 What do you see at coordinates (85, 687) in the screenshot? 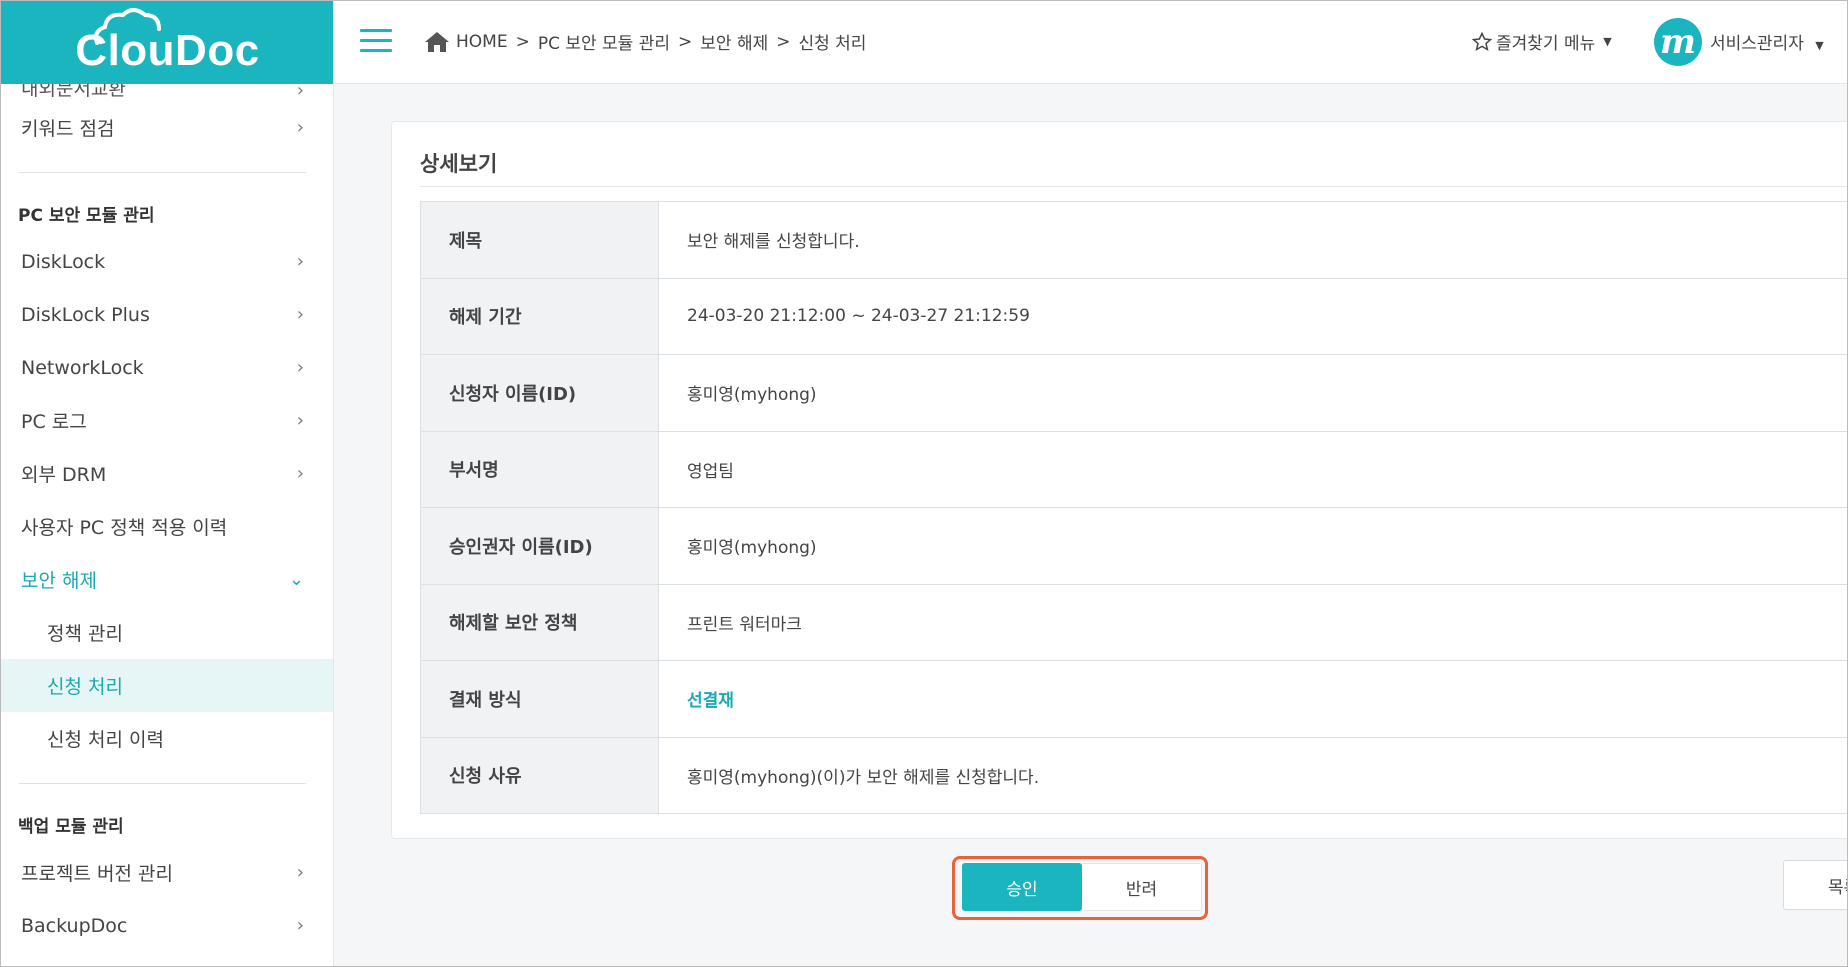
I see `sidebar-item-label: 신청 처리` at bounding box center [85, 687].